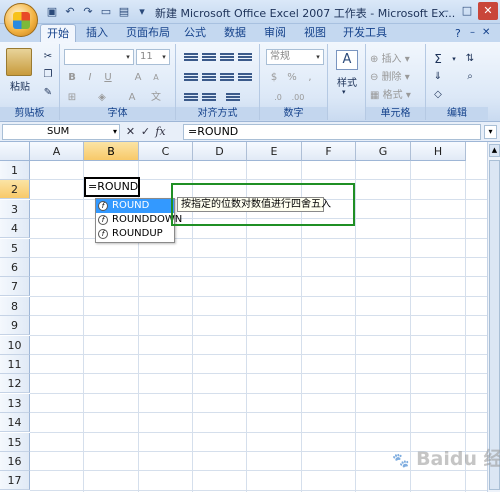 Image resolution: width=500 pixels, height=492 pixels. What do you see at coordinates (315, 33) in the screenshot?
I see `tab-view: 视图` at bounding box center [315, 33].